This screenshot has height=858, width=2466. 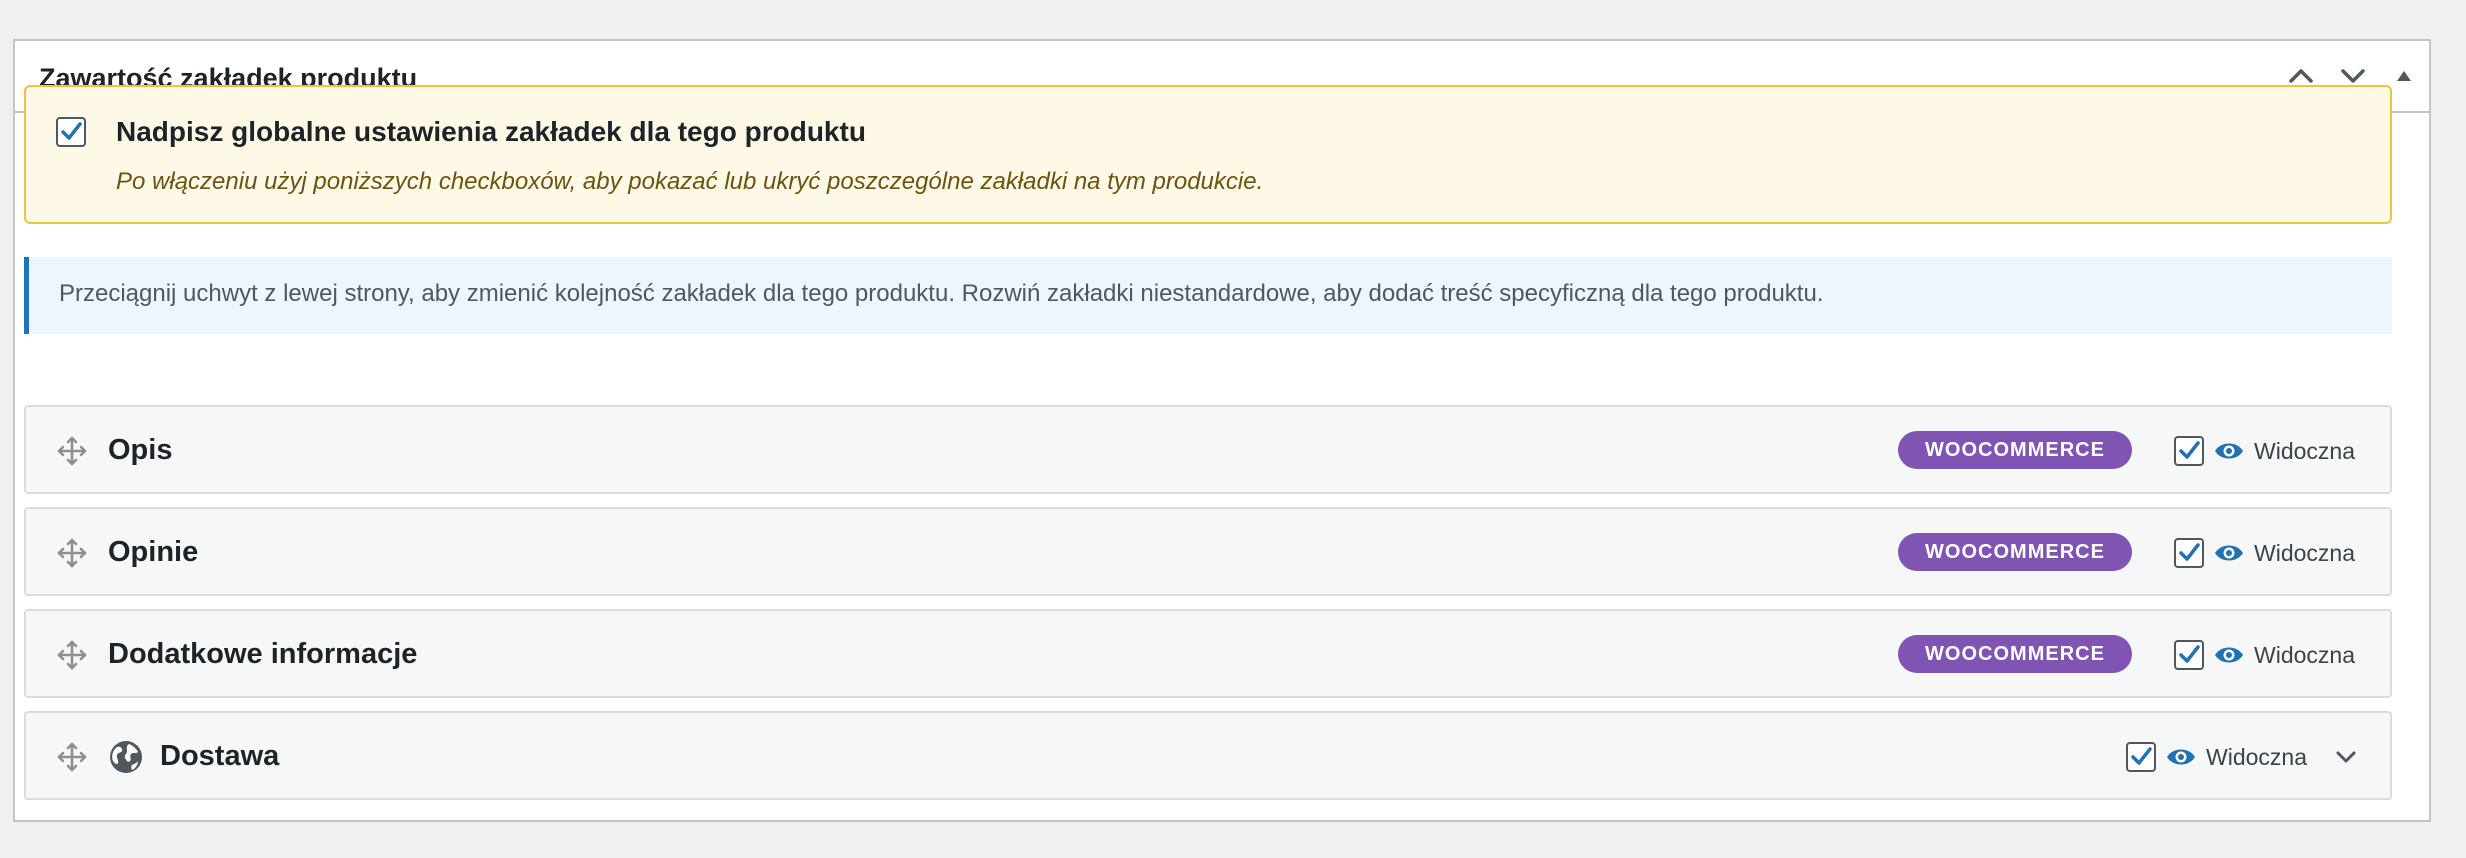 I want to click on tab-title: Dostawa, so click(x=220, y=756).